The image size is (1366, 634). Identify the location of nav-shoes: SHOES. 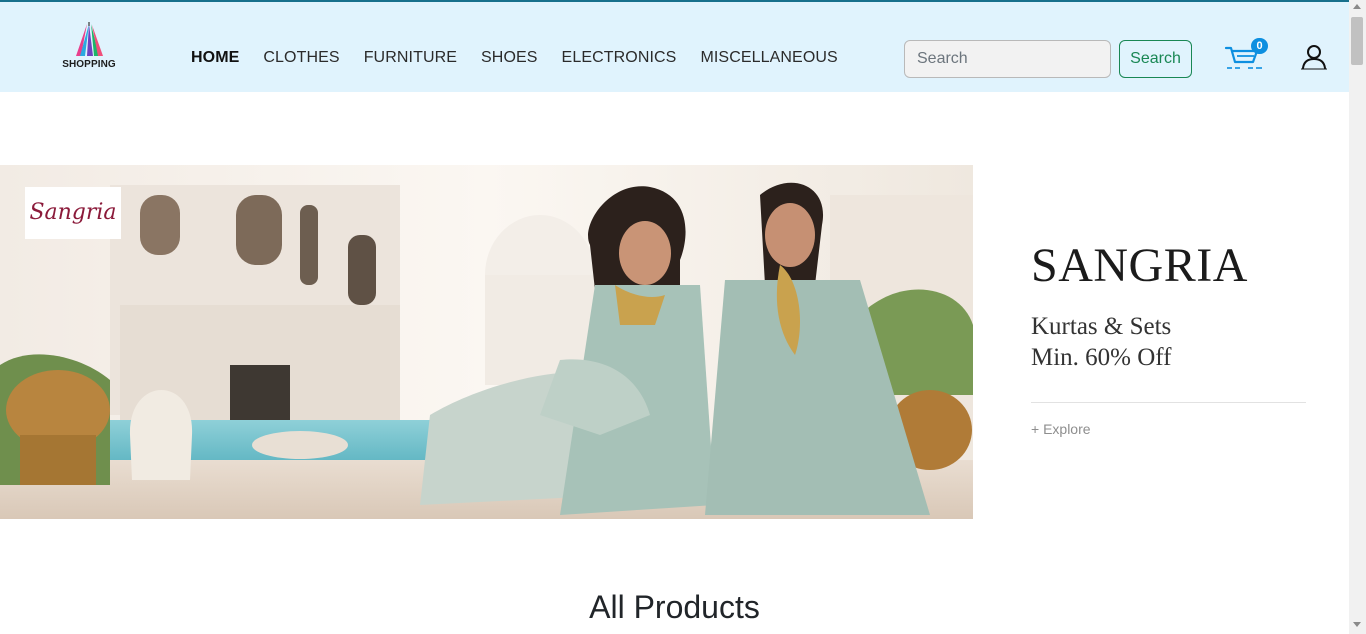
(509, 58).